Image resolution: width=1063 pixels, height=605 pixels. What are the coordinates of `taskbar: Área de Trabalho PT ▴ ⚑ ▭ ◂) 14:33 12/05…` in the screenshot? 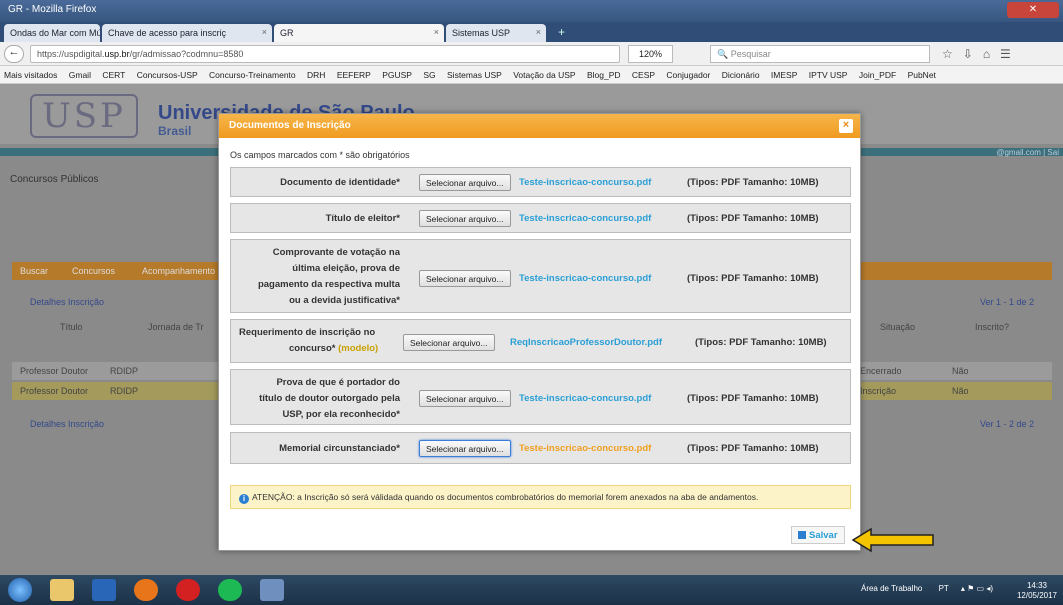 It's located at (531, 590).